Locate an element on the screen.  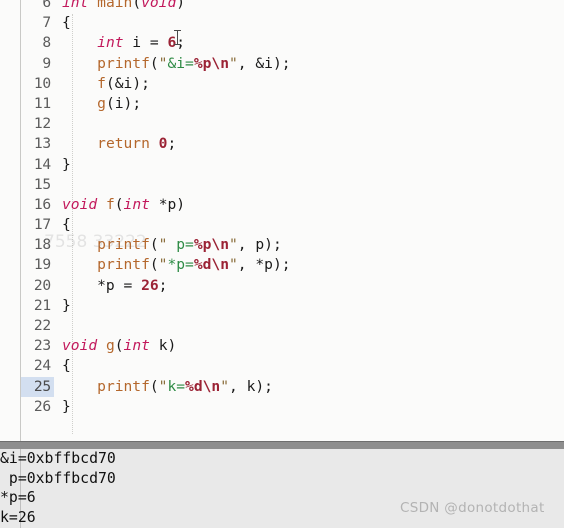
code-line: 22 is located at coordinates (282, 326).